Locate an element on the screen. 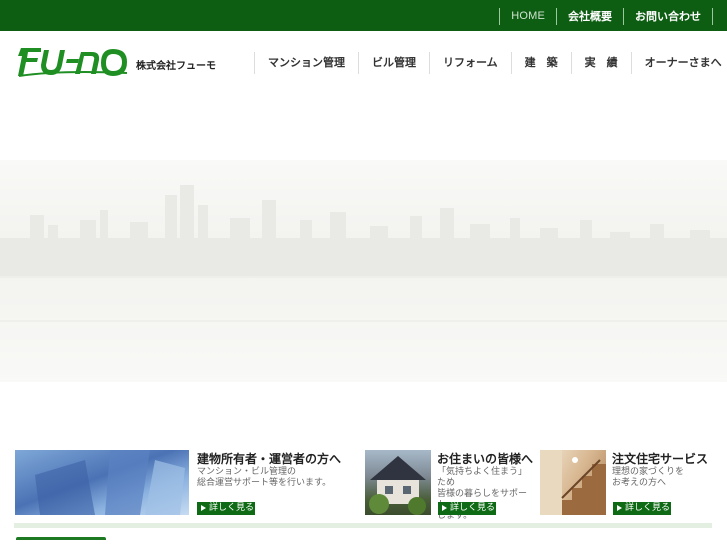  owner-card-more-button: 詳しく見る is located at coordinates (226, 508).